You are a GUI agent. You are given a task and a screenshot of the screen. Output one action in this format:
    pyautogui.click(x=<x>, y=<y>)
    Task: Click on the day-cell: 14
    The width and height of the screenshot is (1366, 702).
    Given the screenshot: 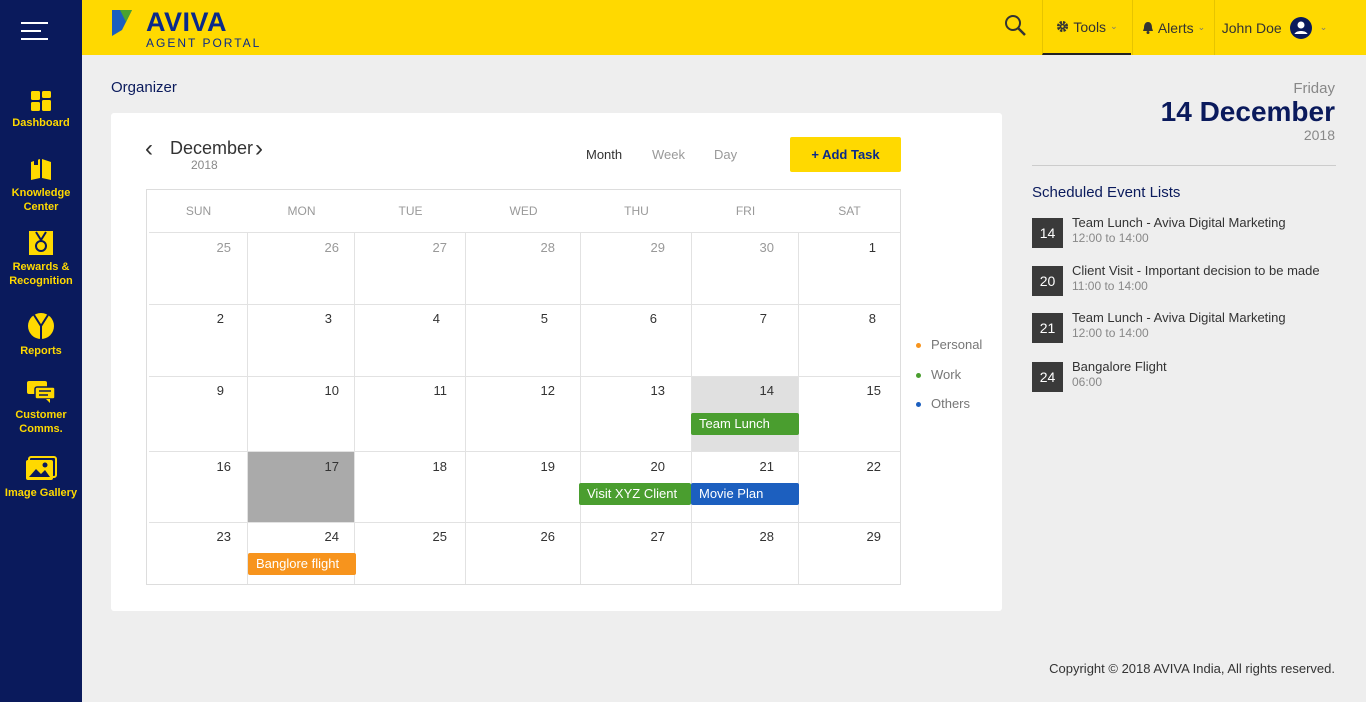 What is the action you would take?
    pyautogui.click(x=733, y=390)
    